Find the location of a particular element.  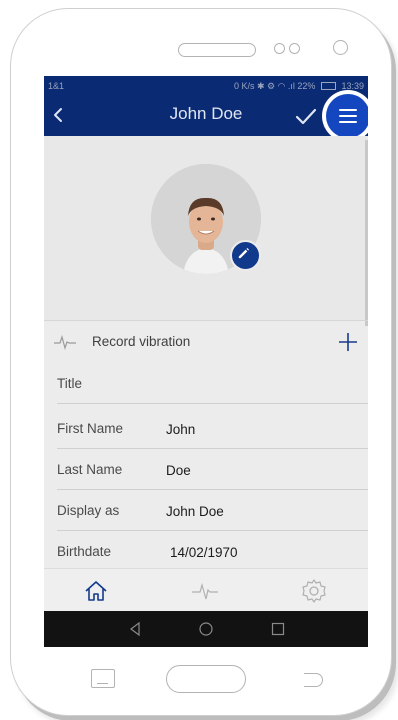

edit-photo-button is located at coordinates (245, 255).